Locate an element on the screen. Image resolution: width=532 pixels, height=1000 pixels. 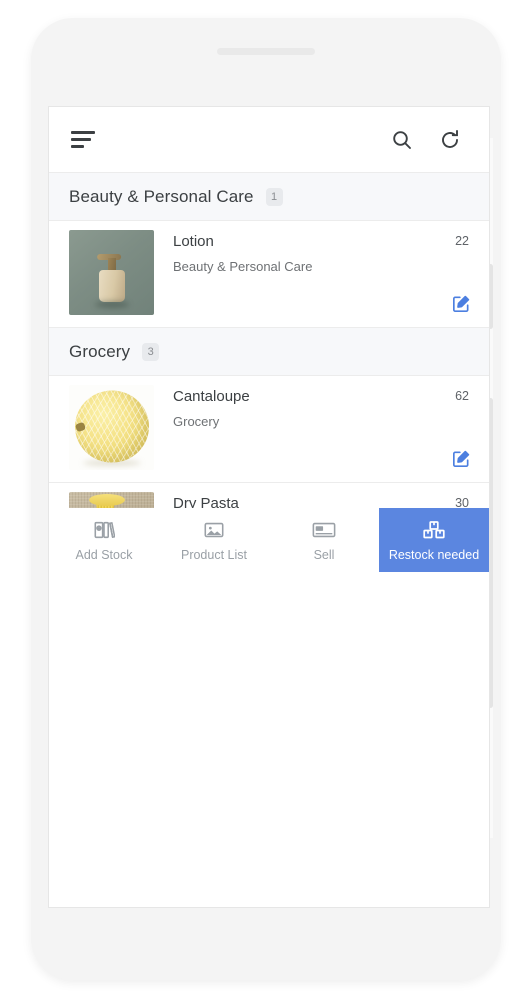
group-header-beauty-personal-care: Beauty & Personal Care 1 is located at coordinates (269, 197).